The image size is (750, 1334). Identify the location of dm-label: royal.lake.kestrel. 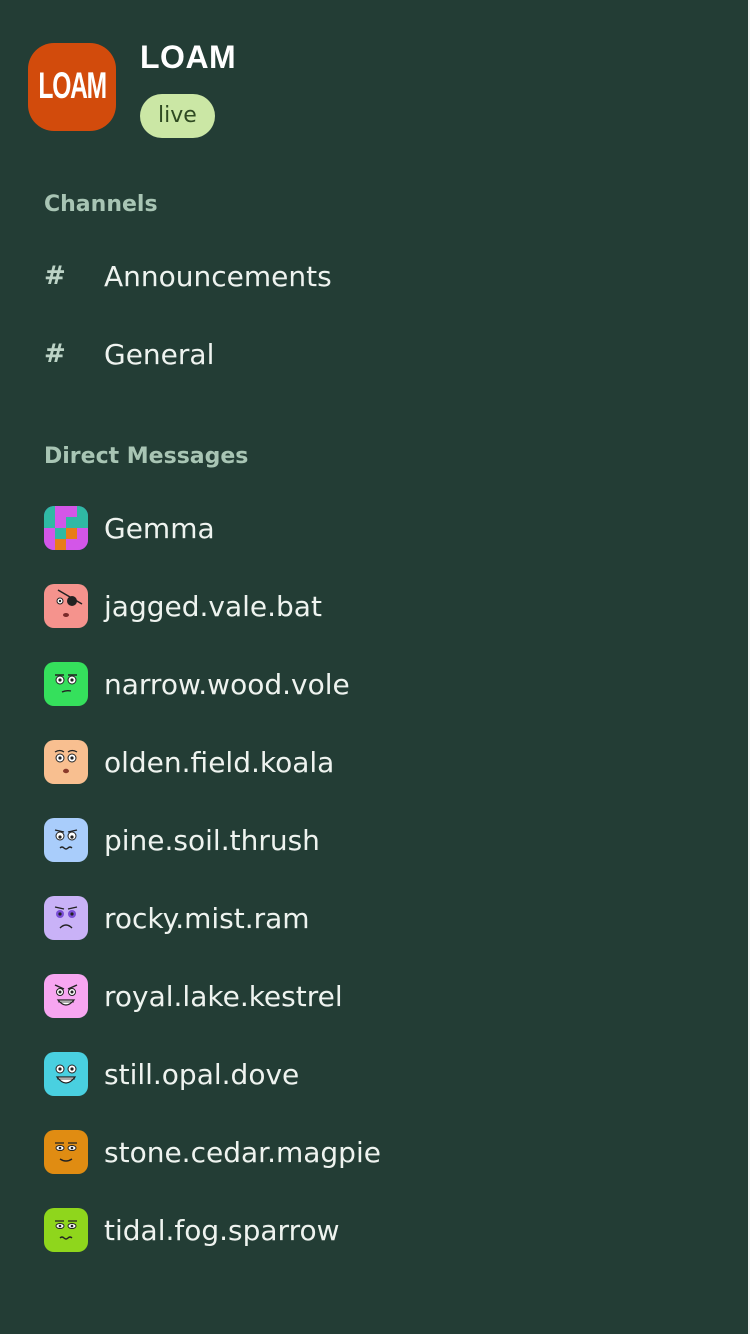
(223, 996).